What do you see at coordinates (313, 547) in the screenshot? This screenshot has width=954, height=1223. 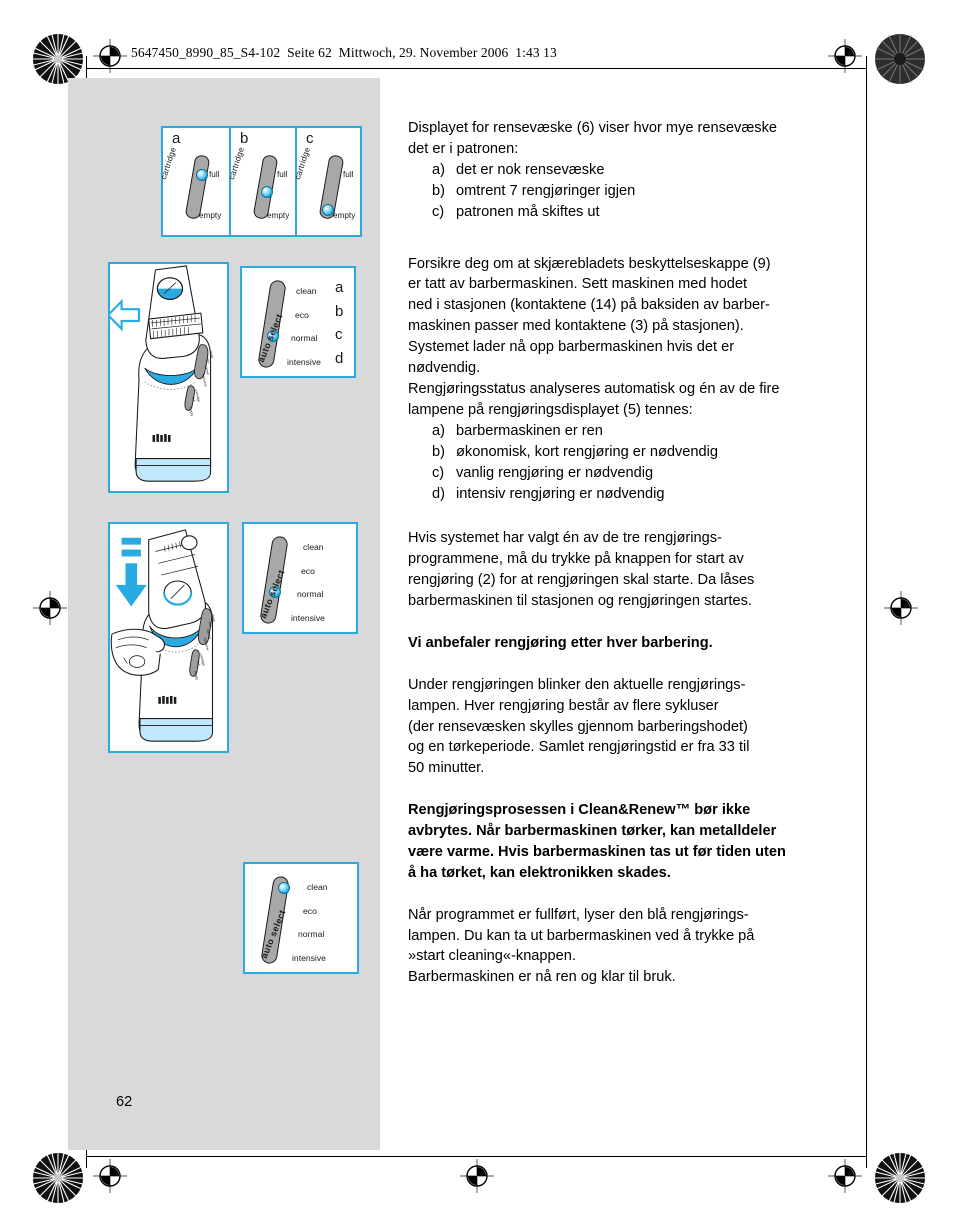 I see `auto-select-option-clean-2: clean` at bounding box center [313, 547].